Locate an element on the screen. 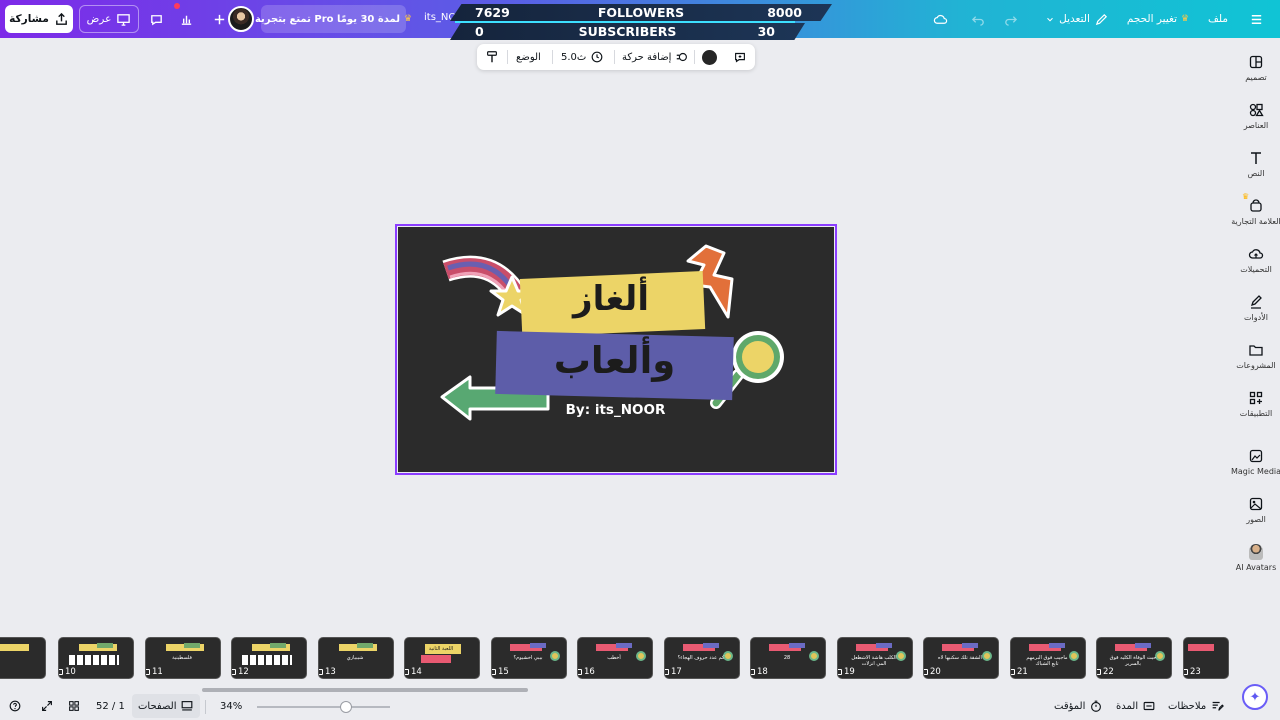 The width and height of the screenshot is (1280, 720). sidebar-item-uploads: التحميلات is located at coordinates (1256, 262).